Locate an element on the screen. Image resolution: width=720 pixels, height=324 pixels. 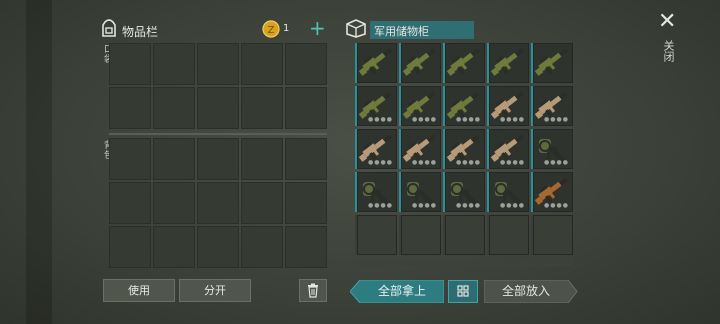
svg-text: Z is located at coordinates (271, 30).